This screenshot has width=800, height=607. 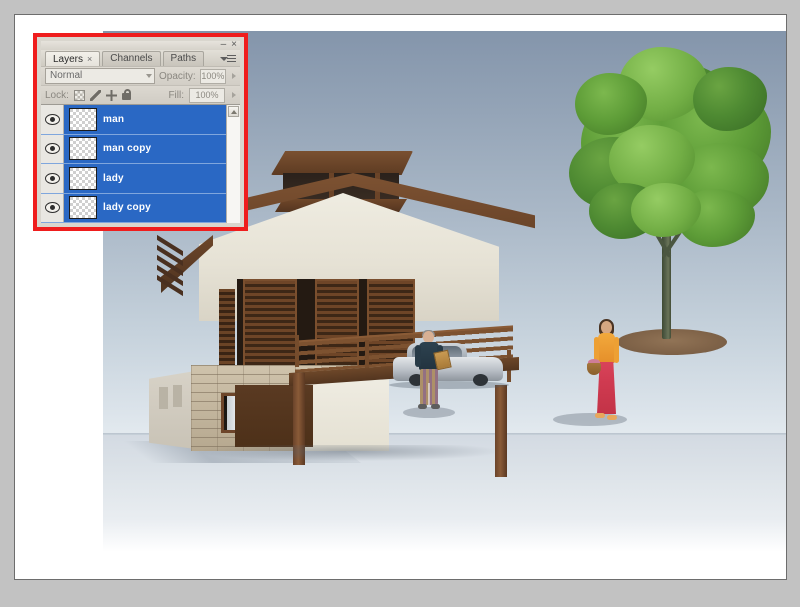 What do you see at coordinates (133, 179) in the screenshot?
I see `layer-row-lady: lady` at bounding box center [133, 179].